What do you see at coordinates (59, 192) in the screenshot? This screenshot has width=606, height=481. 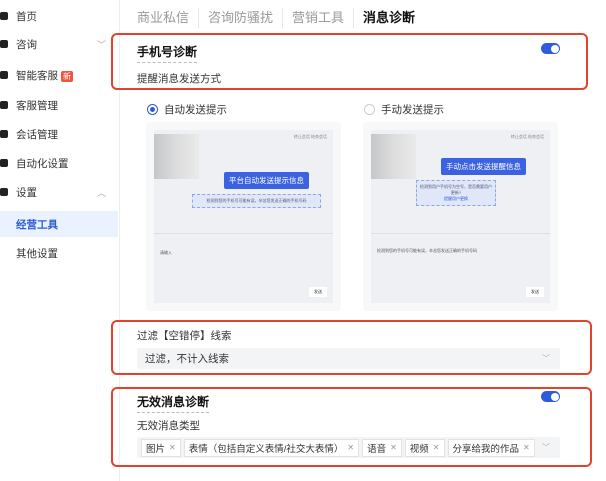 I see `sidebar-item-settings: 设置 ︿` at bounding box center [59, 192].